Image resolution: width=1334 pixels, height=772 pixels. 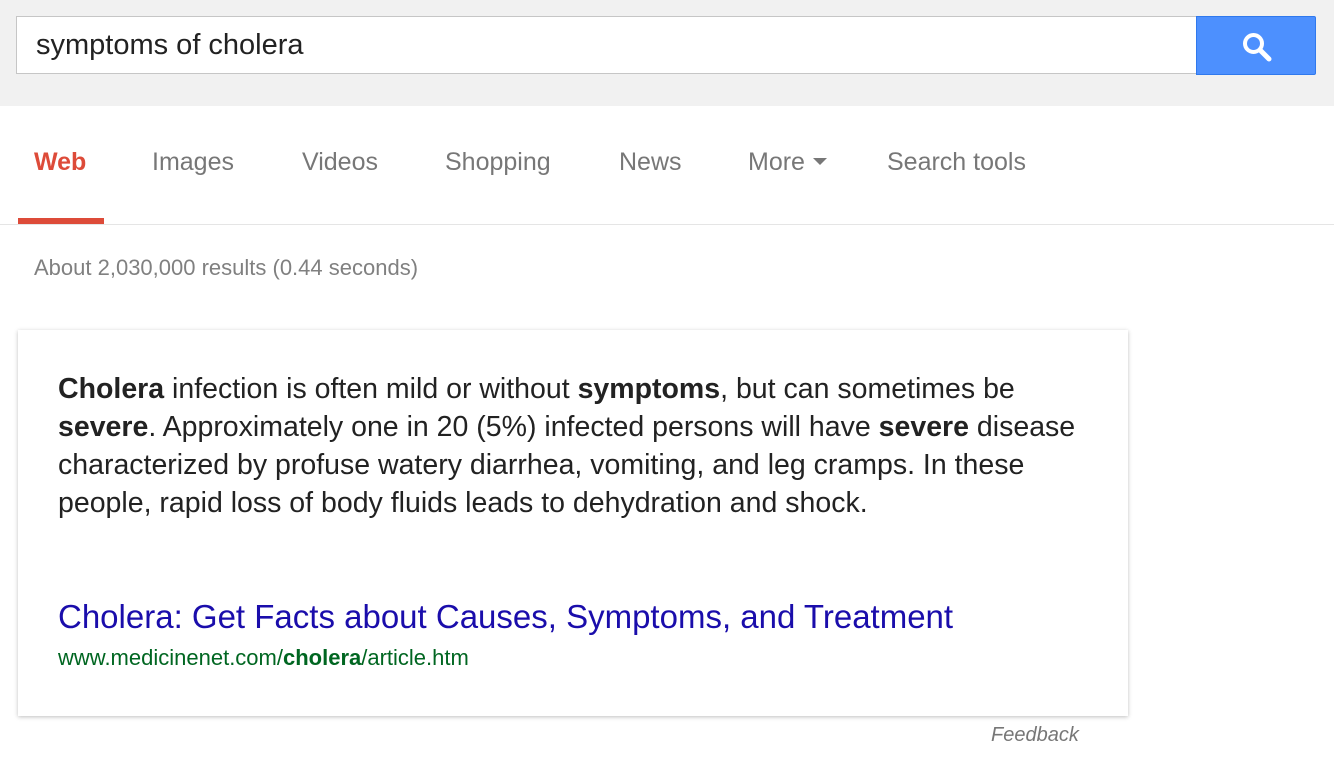 What do you see at coordinates (193, 162) in the screenshot?
I see `tab-images: Images` at bounding box center [193, 162].